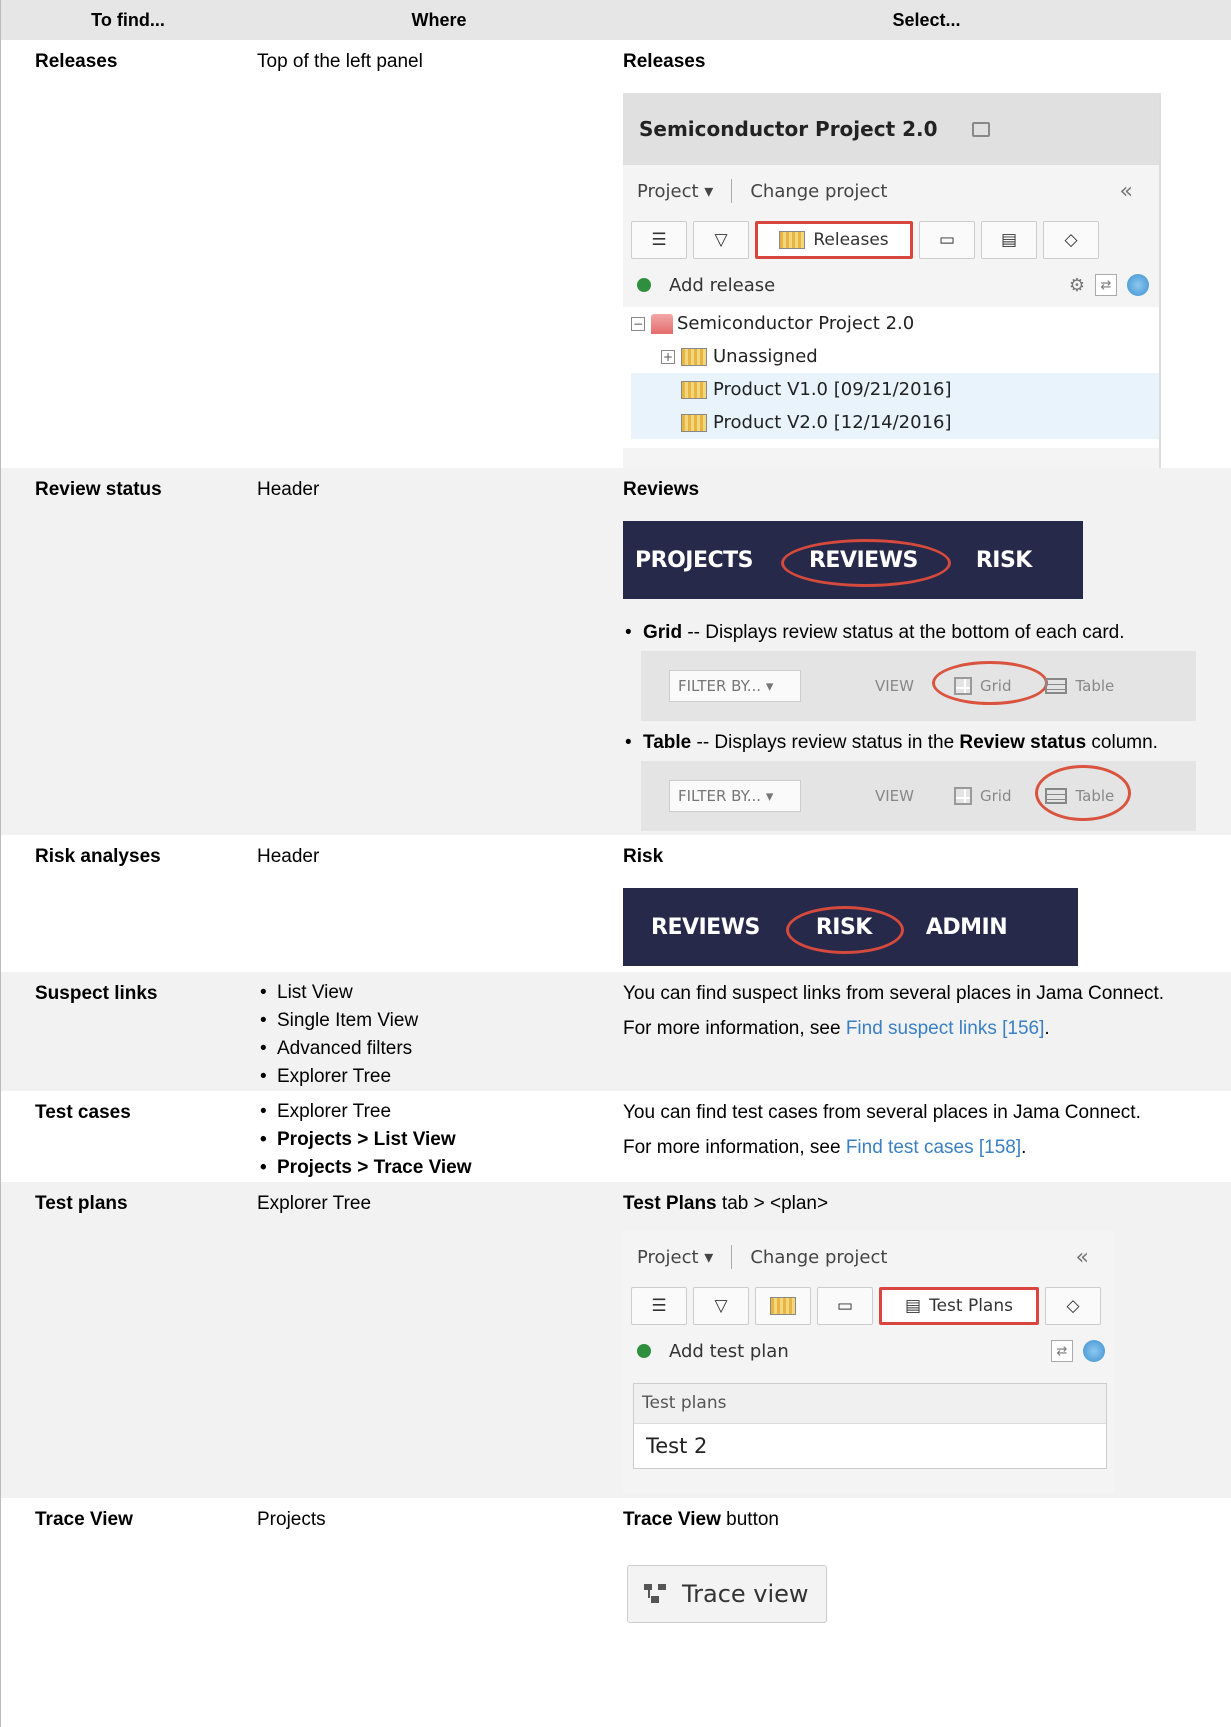 The image size is (1231, 1727). What do you see at coordinates (945, 1028) in the screenshot?
I see `find-suspect-links-link: Find suspect links [156]` at bounding box center [945, 1028].